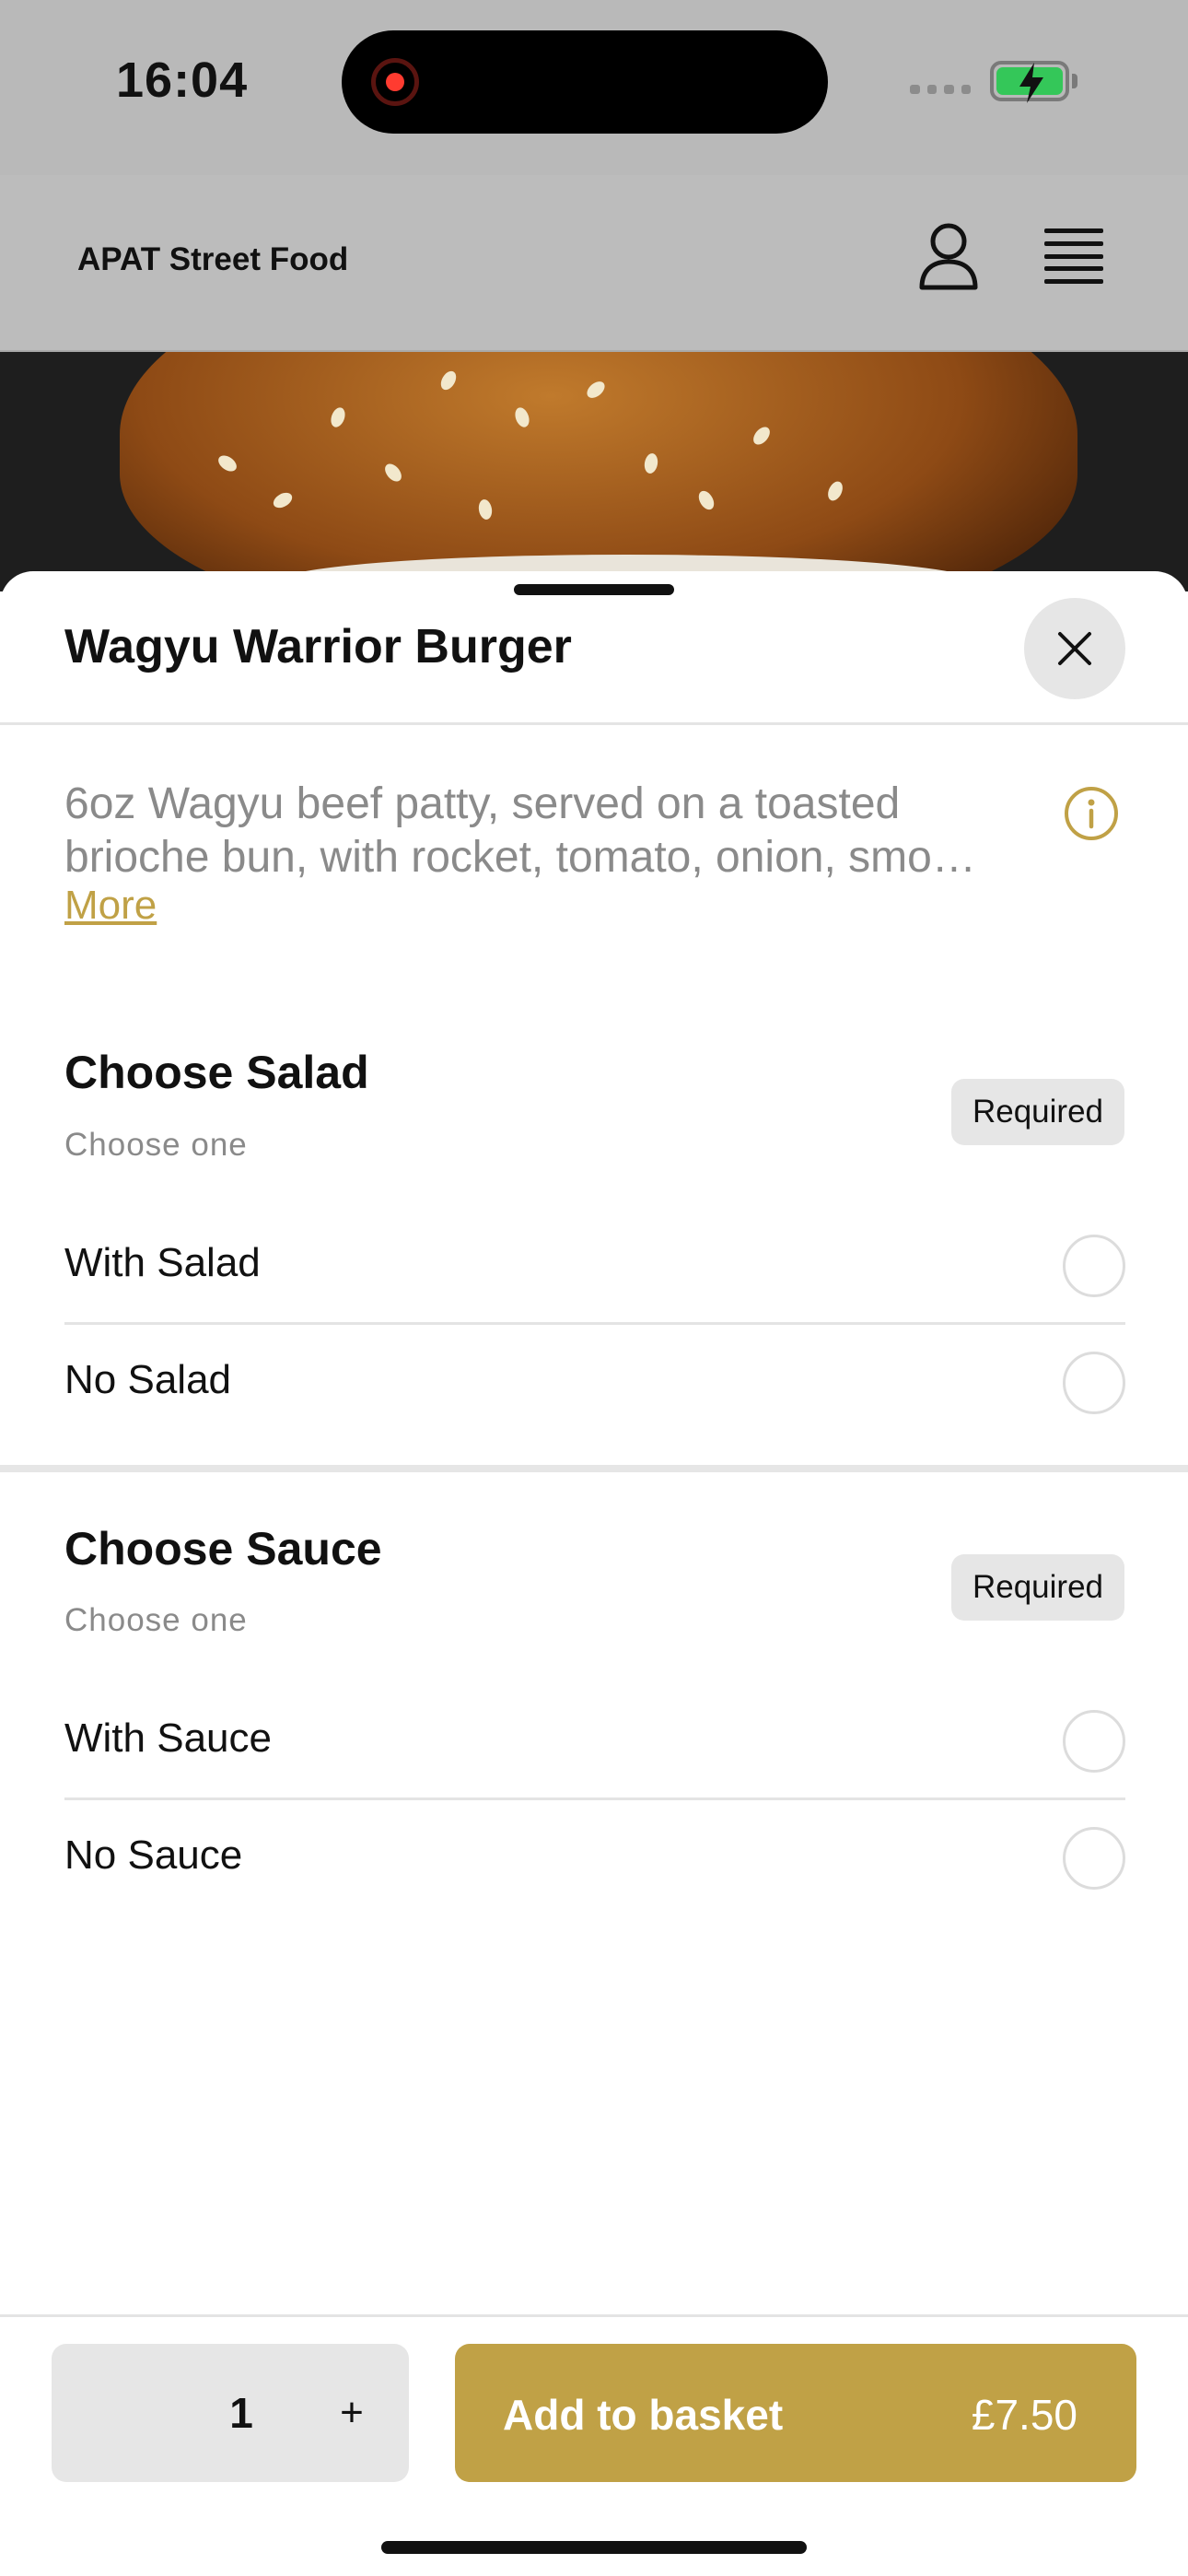 The image size is (1188, 2576). What do you see at coordinates (162, 1262) in the screenshot?
I see `option-label: With Salad` at bounding box center [162, 1262].